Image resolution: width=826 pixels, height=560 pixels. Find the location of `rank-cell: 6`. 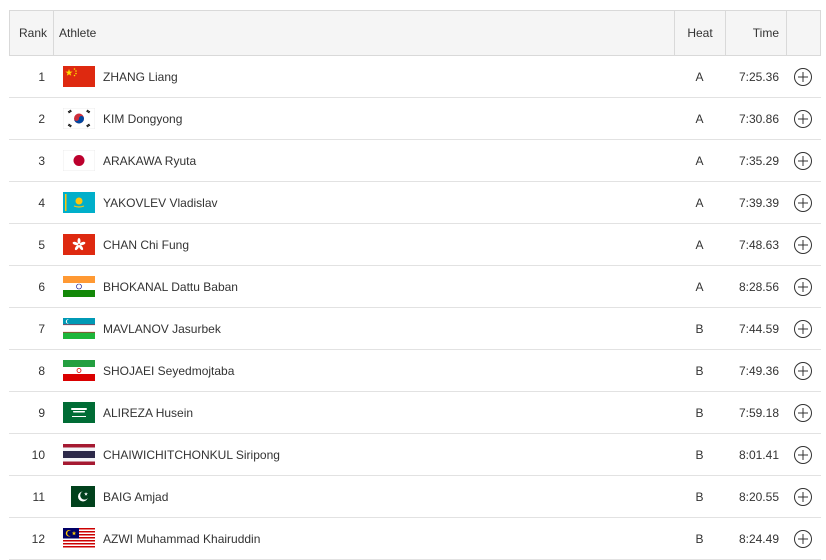

rank-cell: 6 is located at coordinates (41, 286).